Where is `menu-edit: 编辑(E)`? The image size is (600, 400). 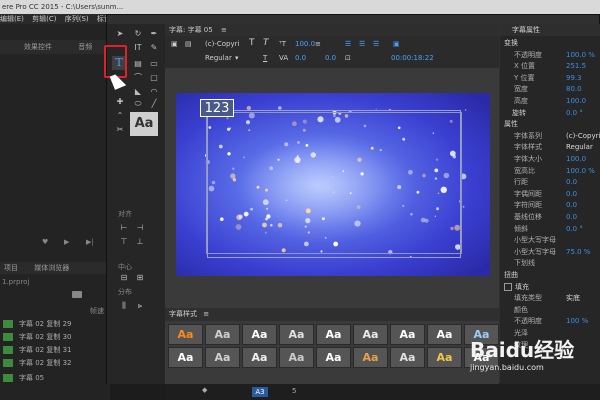
menu-edit: 编辑(E) is located at coordinates (12, 19).